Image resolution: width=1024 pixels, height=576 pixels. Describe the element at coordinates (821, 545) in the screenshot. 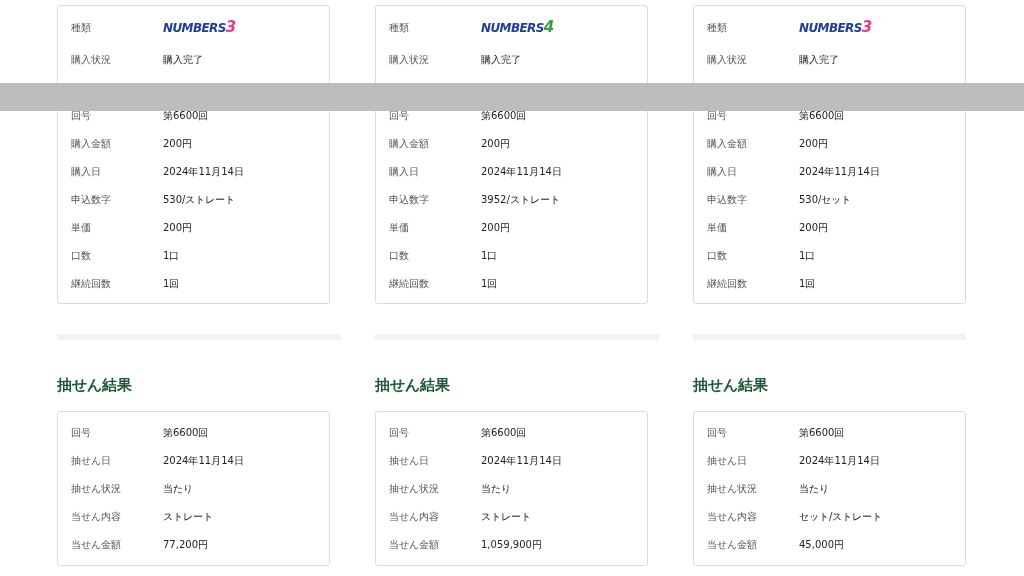

I see `field-value: 45,000円` at that location.